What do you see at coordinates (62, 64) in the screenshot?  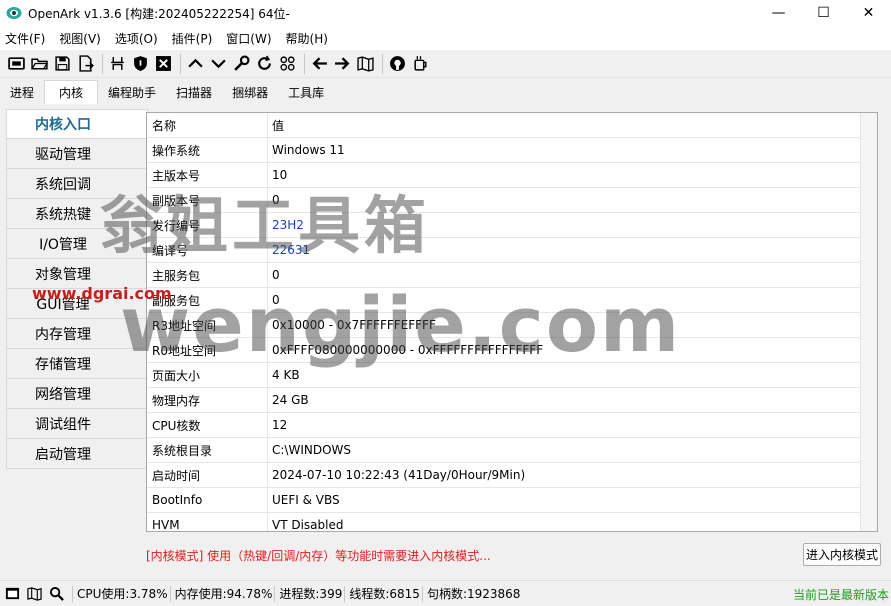 I see `save-icon` at bounding box center [62, 64].